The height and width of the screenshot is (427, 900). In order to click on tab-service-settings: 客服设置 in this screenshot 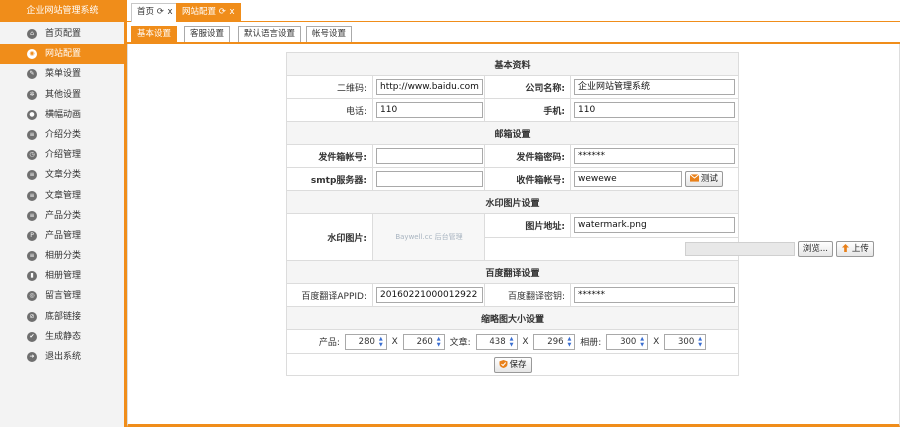, I will do `click(207, 34)`.